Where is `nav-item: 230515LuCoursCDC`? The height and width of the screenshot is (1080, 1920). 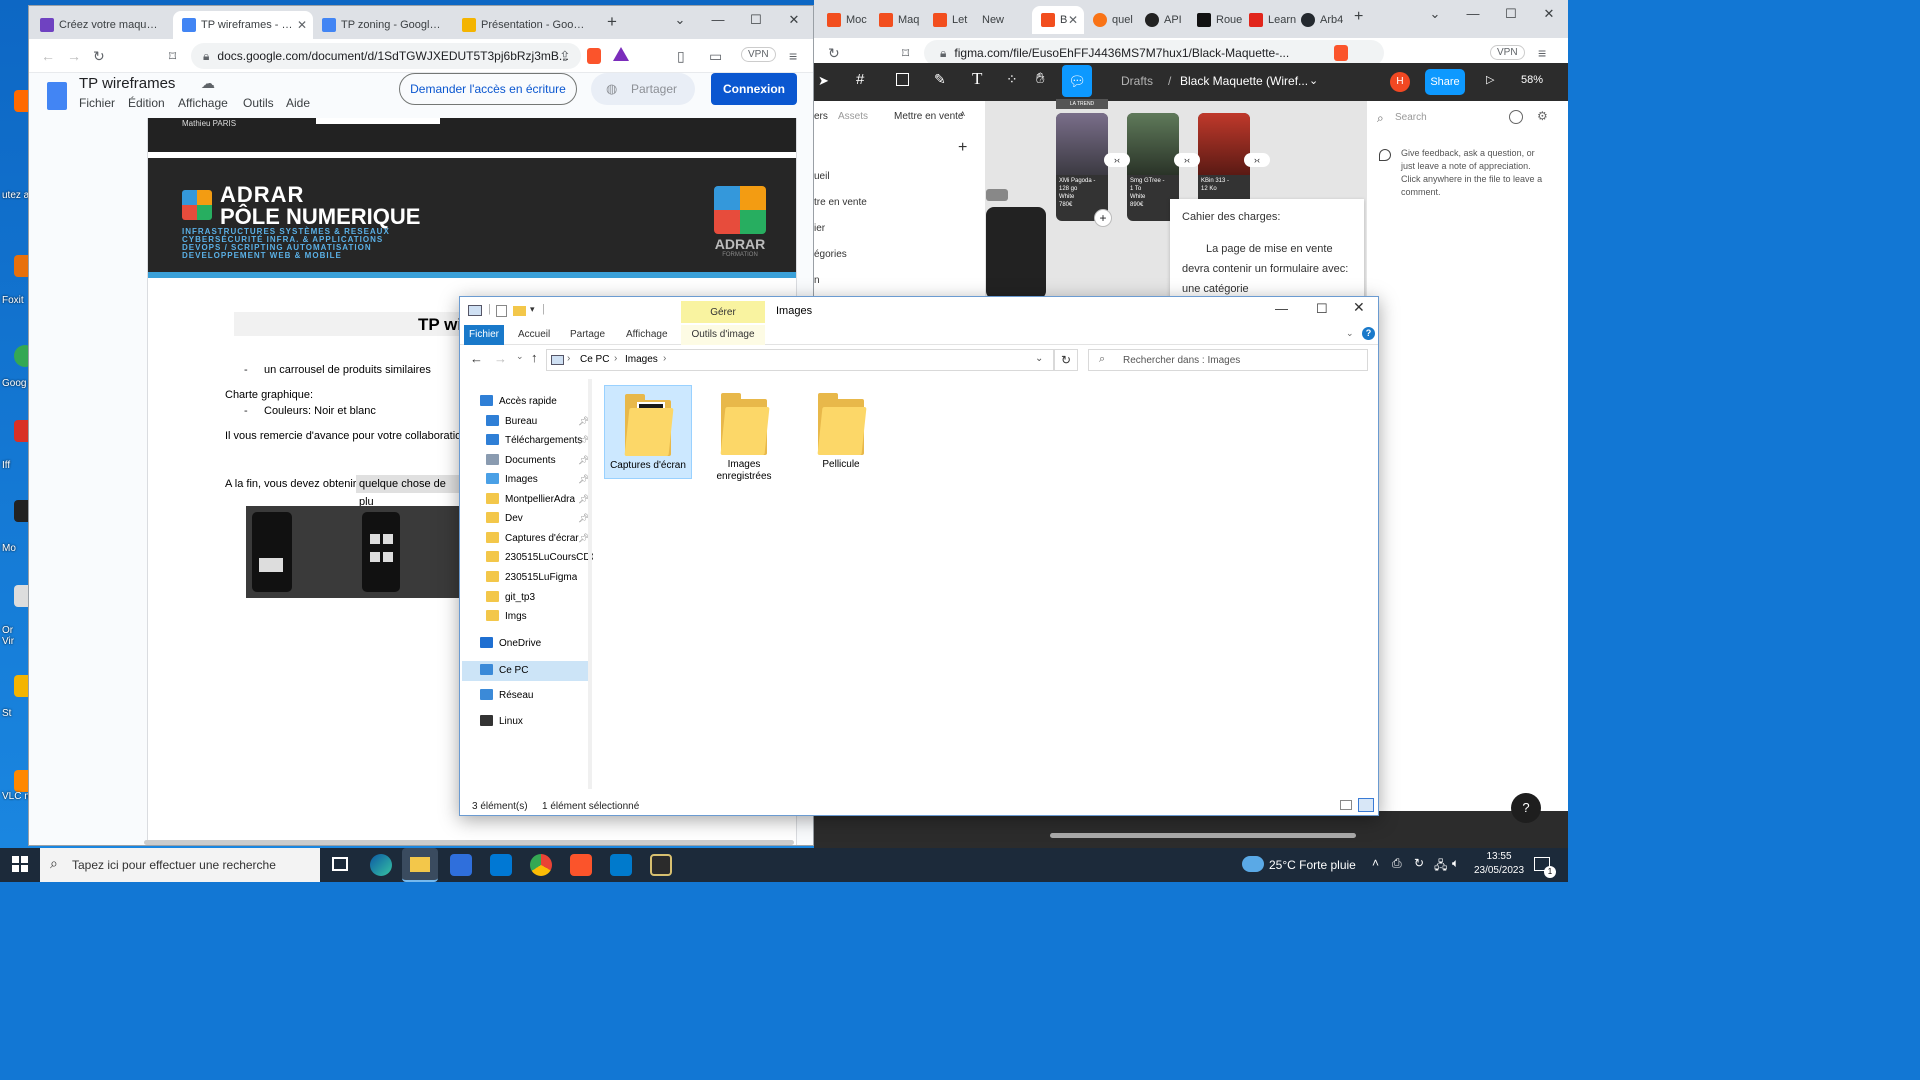
nav-item: 230515LuCoursCDC is located at coordinates (539, 558).